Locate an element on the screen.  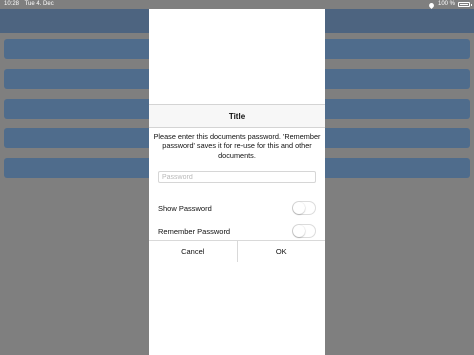
remember-password-toggle is located at coordinates (304, 231).